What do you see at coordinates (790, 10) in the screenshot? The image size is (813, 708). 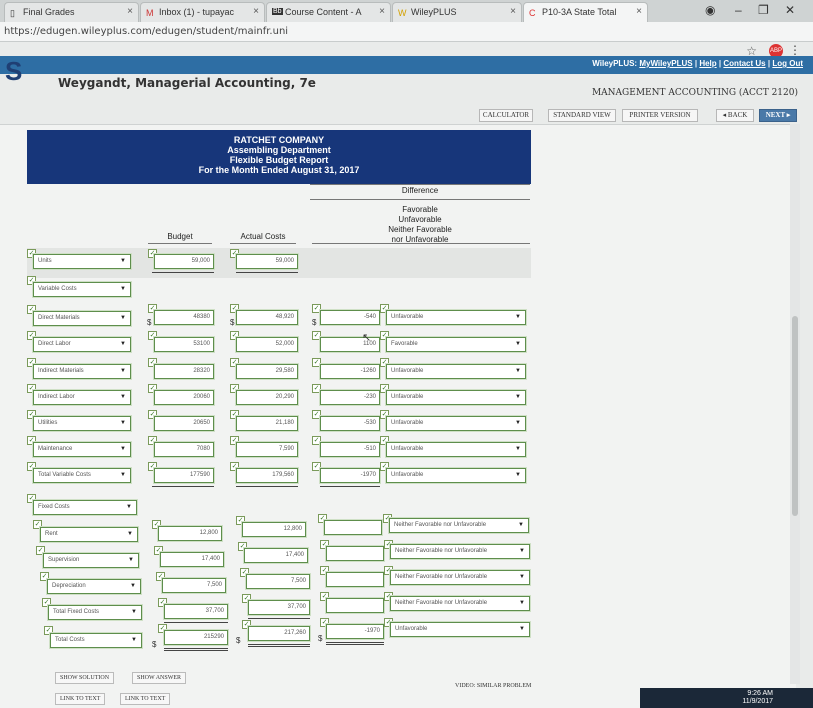 I see `close-window-icon: ✕` at bounding box center [790, 10].